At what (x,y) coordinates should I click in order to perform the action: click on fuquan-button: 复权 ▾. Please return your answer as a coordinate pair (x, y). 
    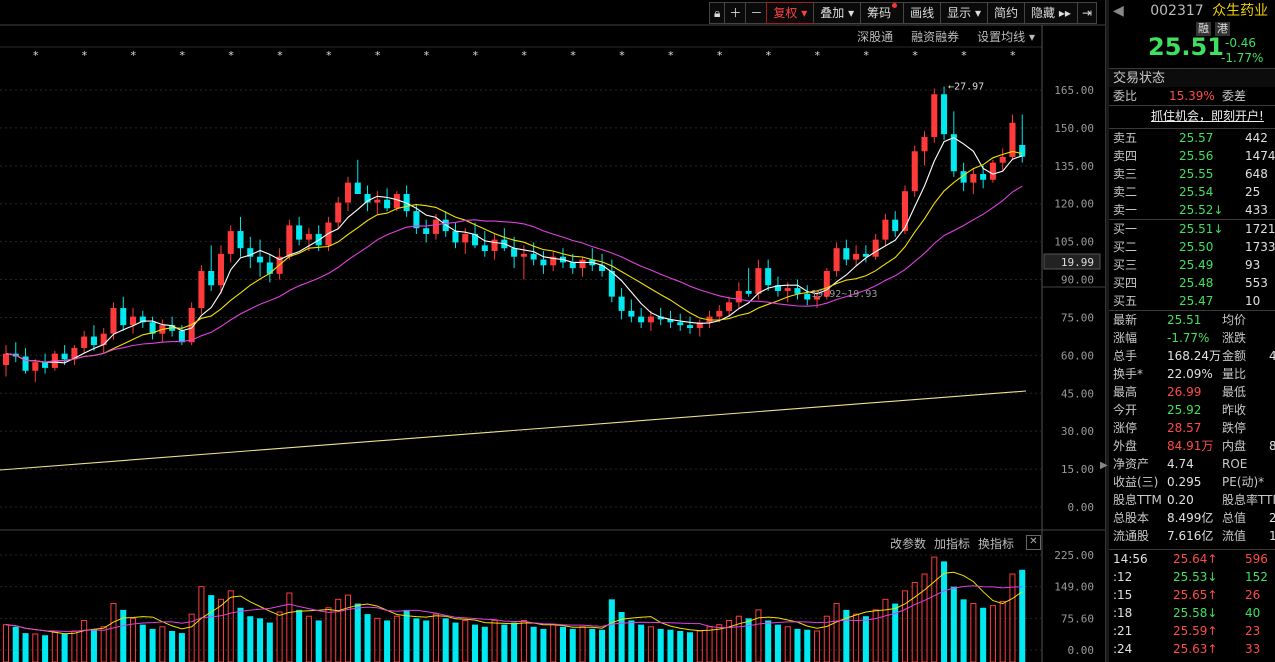
    Looking at the image, I should click on (790, 13).